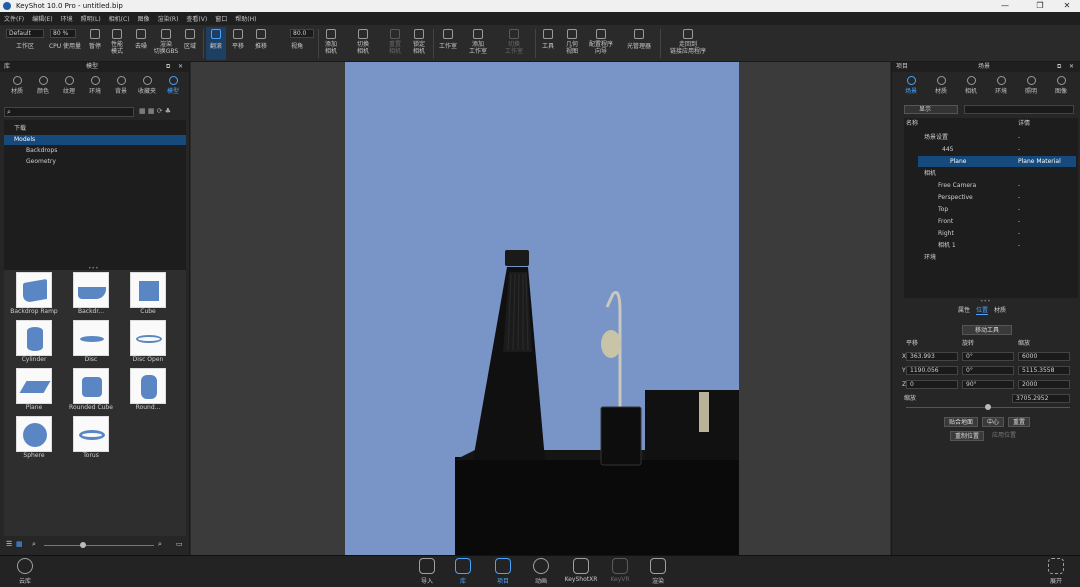 This screenshot has width=1080, height=587. I want to click on reset-button: 重置, so click(1019, 422).